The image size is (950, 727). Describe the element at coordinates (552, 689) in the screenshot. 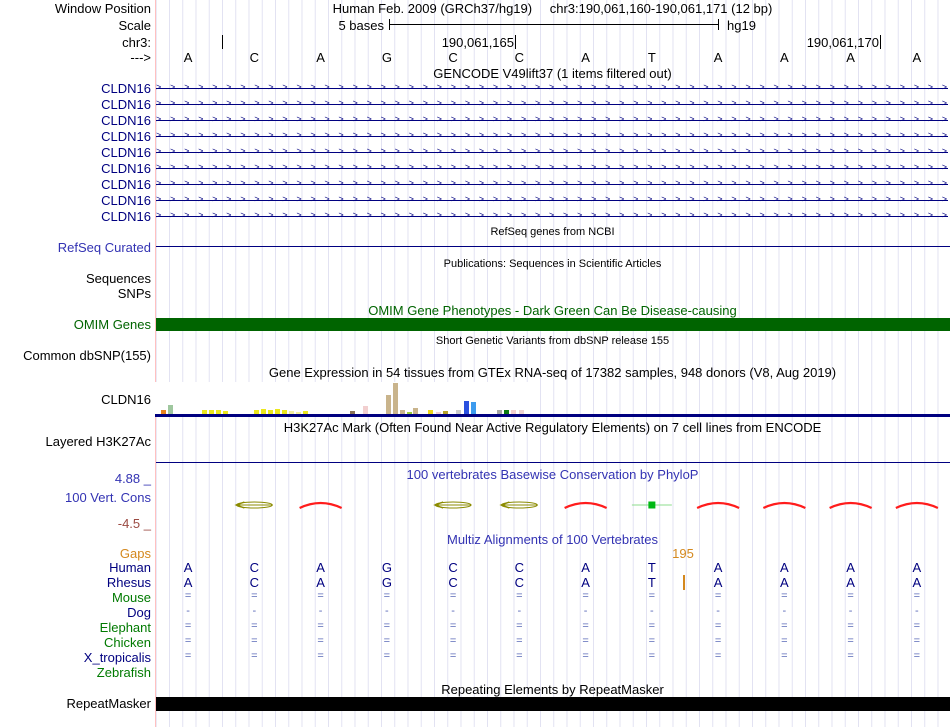

I see `repeatmasker-title: Repeating Elements by RepeatMasker` at that location.